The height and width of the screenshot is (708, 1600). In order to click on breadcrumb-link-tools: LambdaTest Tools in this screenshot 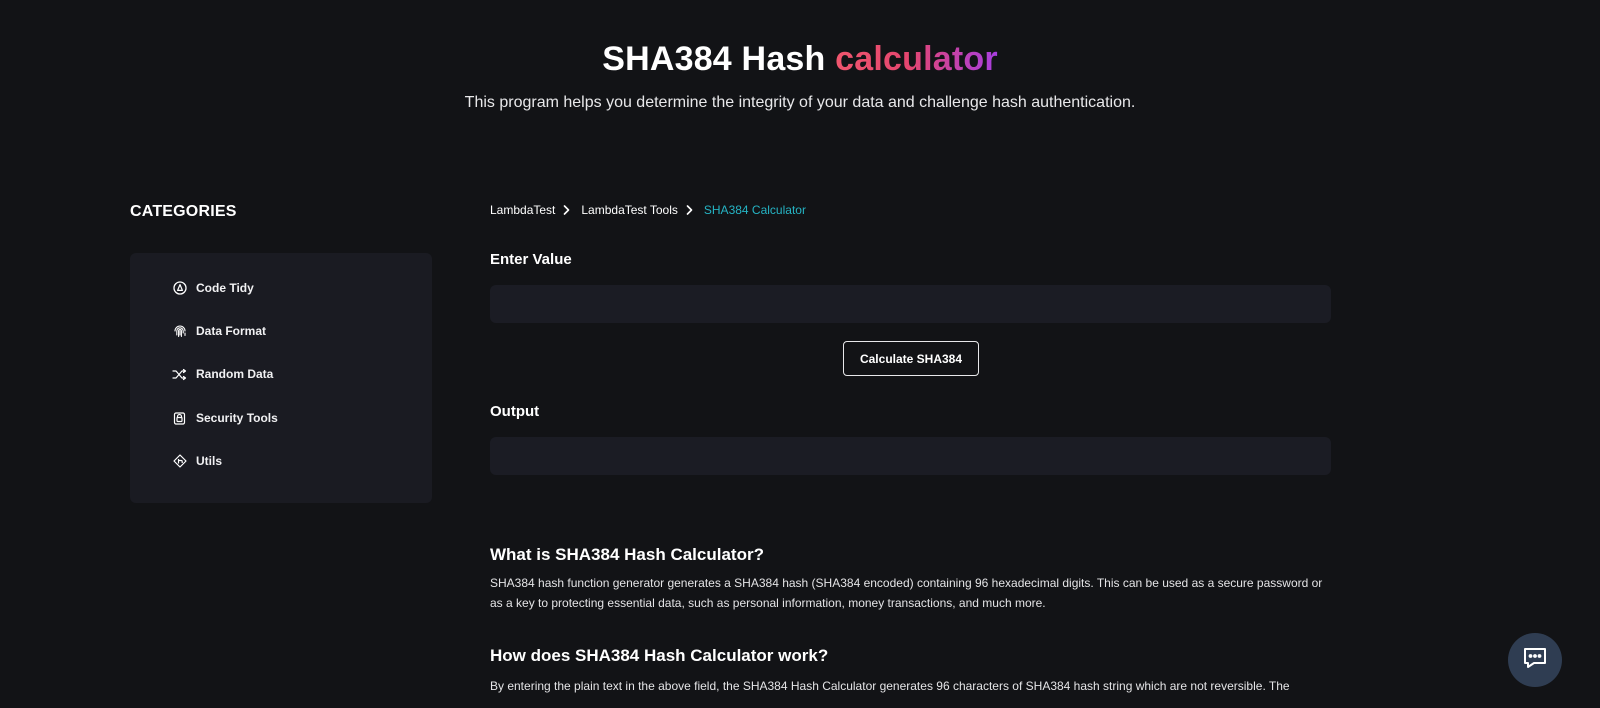, I will do `click(629, 210)`.